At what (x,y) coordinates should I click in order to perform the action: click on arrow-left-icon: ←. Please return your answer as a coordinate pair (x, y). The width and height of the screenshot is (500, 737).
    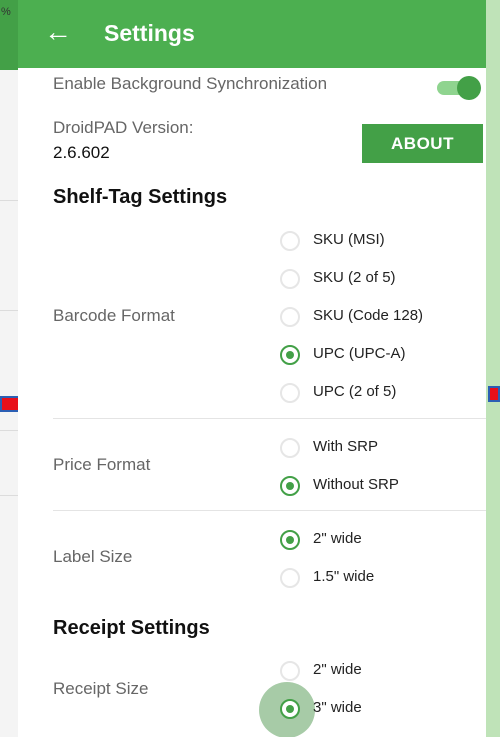
    Looking at the image, I should click on (58, 32).